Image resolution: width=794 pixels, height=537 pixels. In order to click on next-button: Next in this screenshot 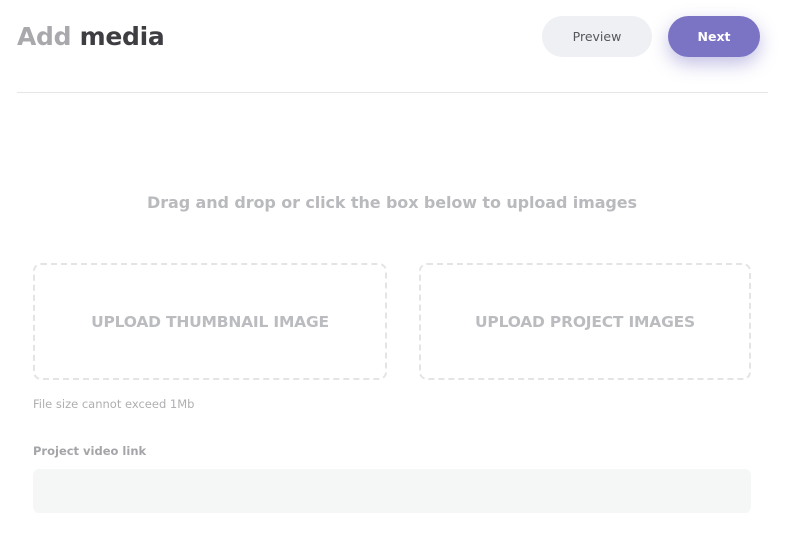, I will do `click(714, 36)`.